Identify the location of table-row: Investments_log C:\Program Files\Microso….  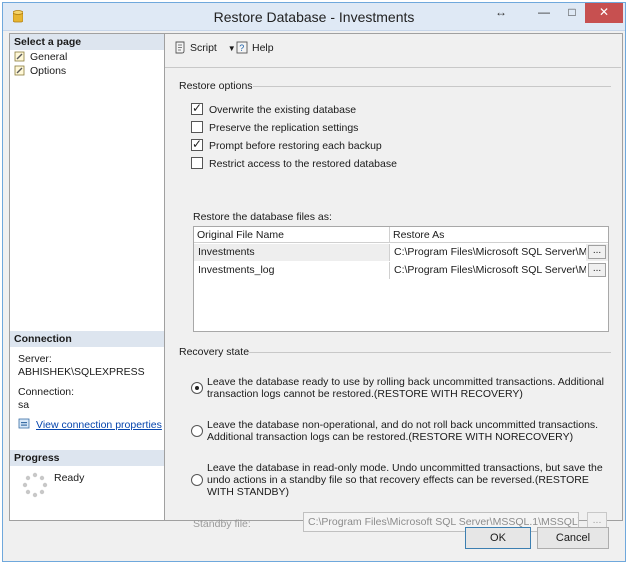
(401, 270).